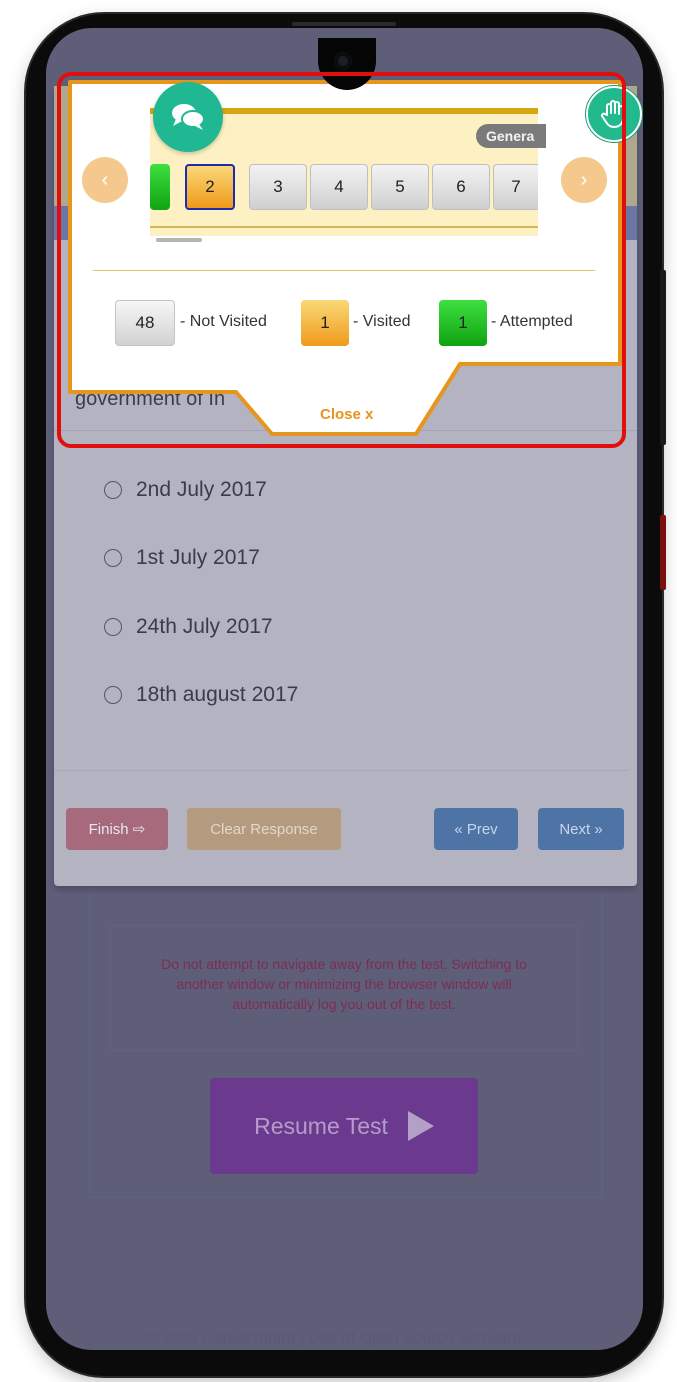 The width and height of the screenshot is (677, 1382). What do you see at coordinates (663, 552) in the screenshot?
I see `phone-power-button` at bounding box center [663, 552].